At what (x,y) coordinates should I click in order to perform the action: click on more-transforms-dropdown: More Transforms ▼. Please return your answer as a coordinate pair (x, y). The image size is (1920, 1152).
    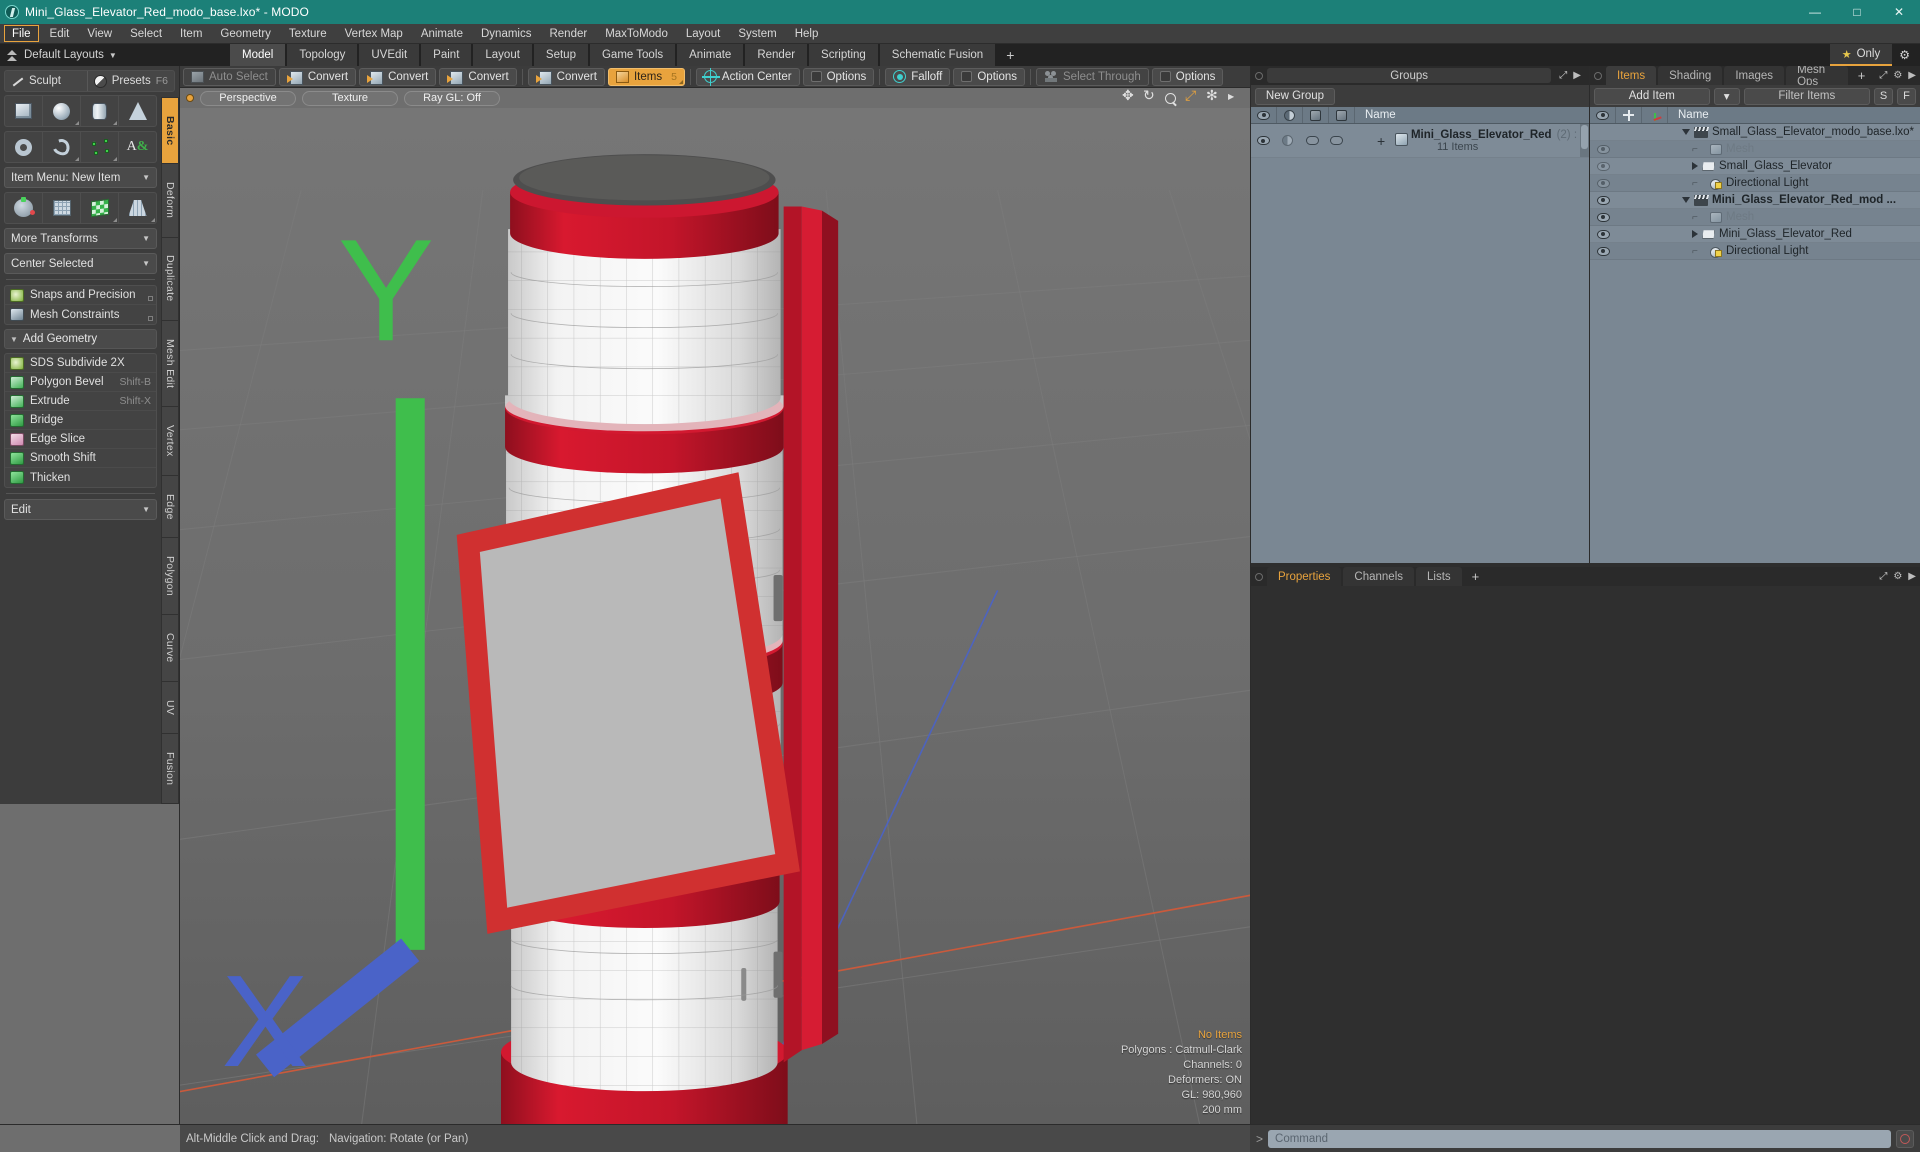
    Looking at the image, I should click on (80, 238).